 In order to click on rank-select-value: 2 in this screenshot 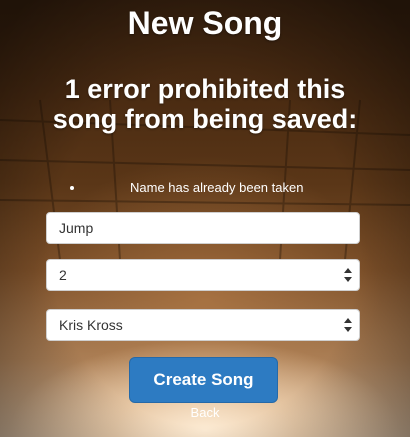, I will do `click(63, 275)`.